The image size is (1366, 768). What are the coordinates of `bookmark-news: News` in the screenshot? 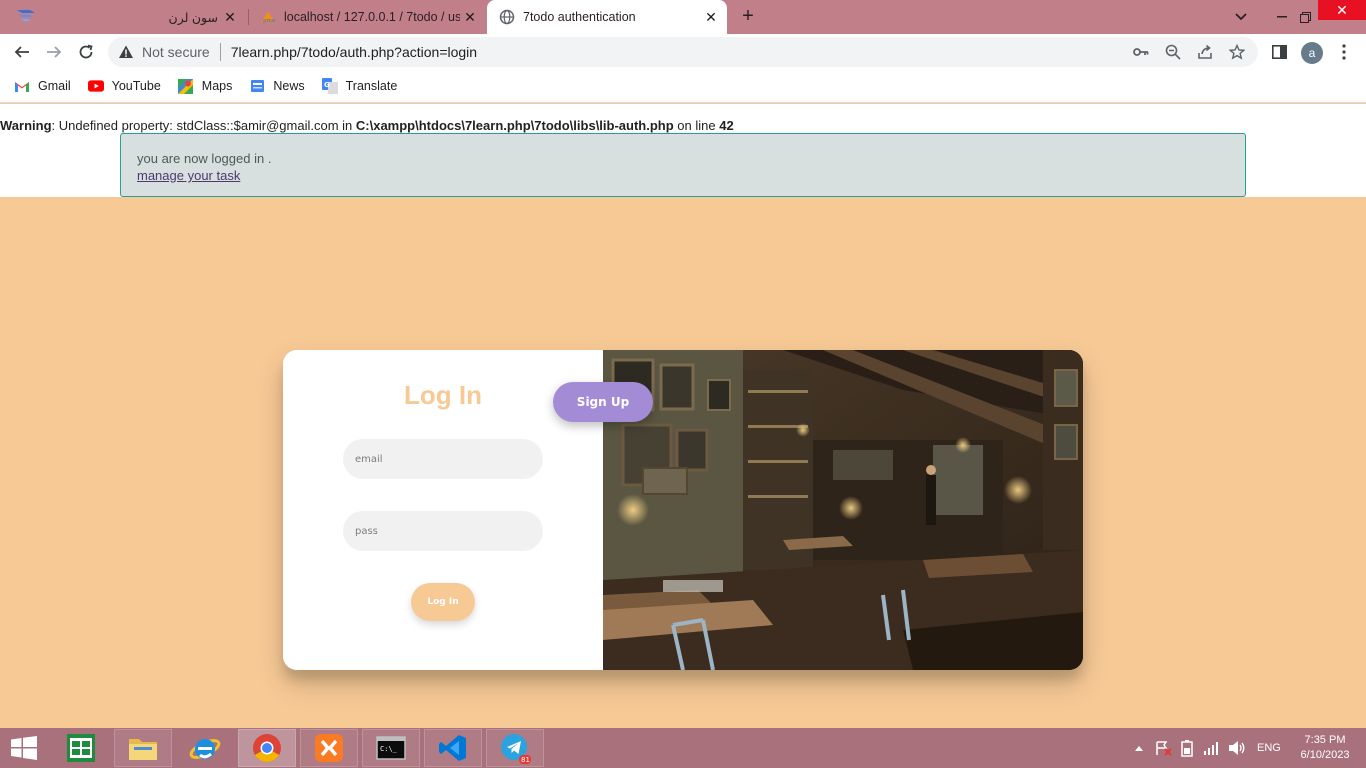 It's located at (277, 86).